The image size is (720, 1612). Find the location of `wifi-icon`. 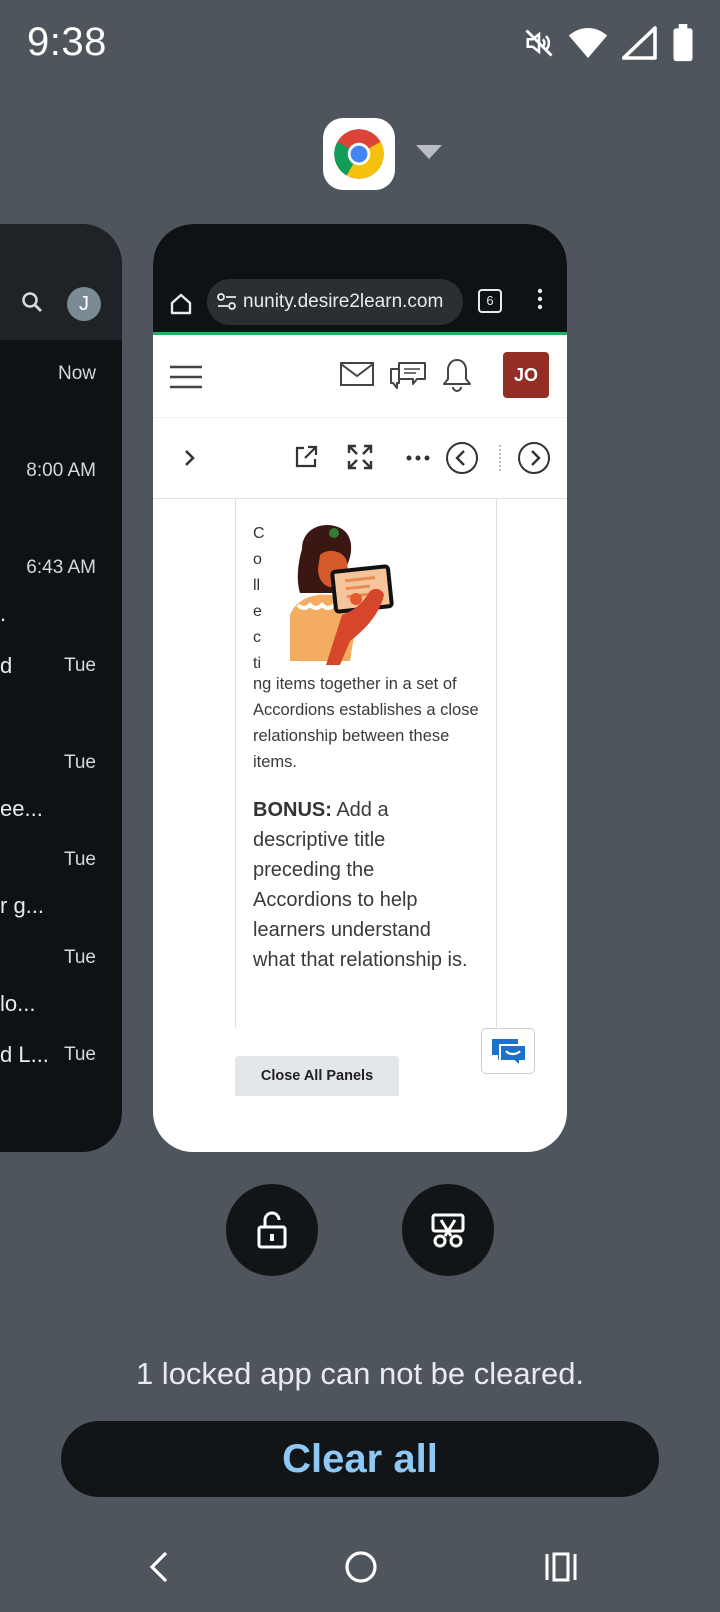

wifi-icon is located at coordinates (588, 43).